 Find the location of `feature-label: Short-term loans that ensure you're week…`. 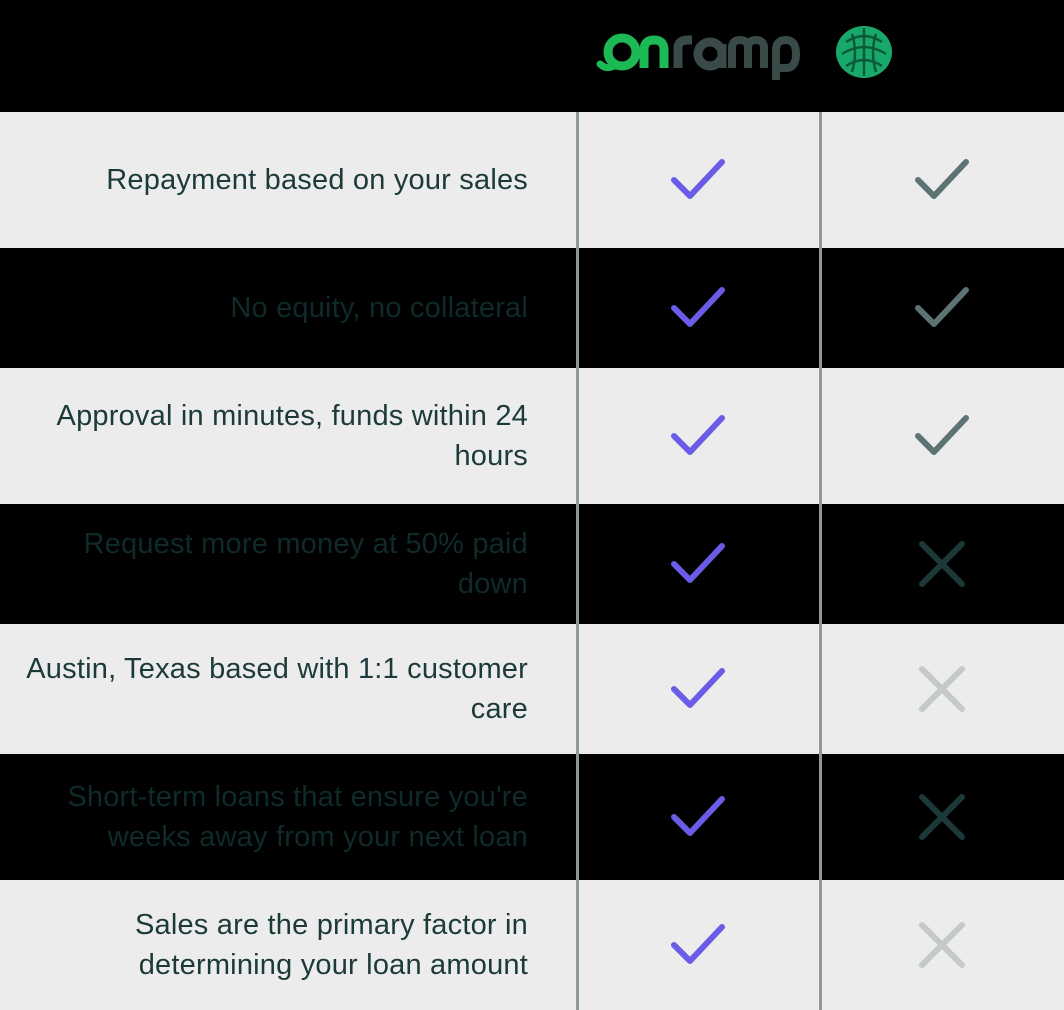

feature-label: Short-term loans that ensure you're week… is located at coordinates (297, 817).